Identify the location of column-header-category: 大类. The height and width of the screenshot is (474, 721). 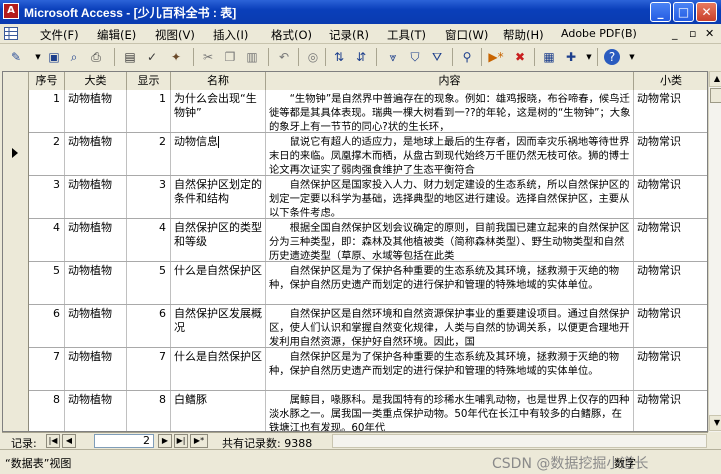
(96, 81).